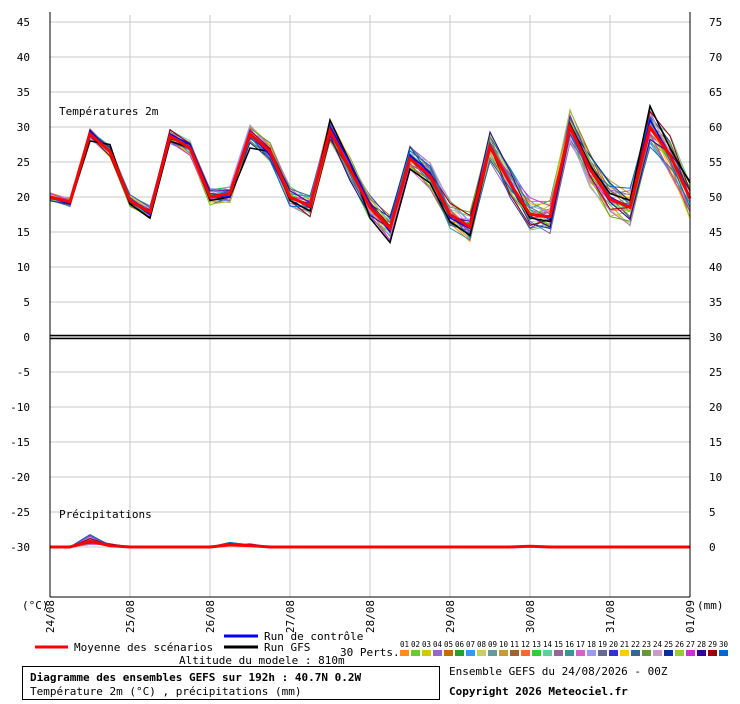 The image size is (740, 704). I want to click on perturbation-id-label: 08, so click(482, 644).